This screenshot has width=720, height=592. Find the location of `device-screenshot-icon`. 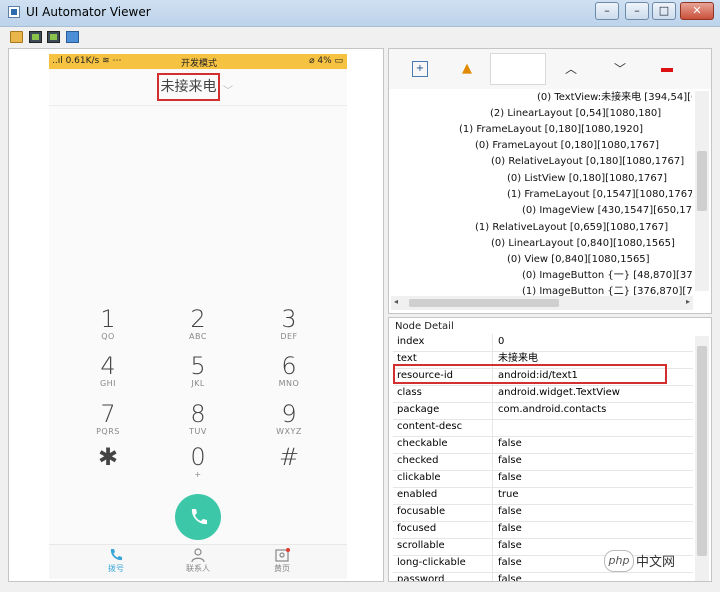

device-screenshot-icon is located at coordinates (35, 37).